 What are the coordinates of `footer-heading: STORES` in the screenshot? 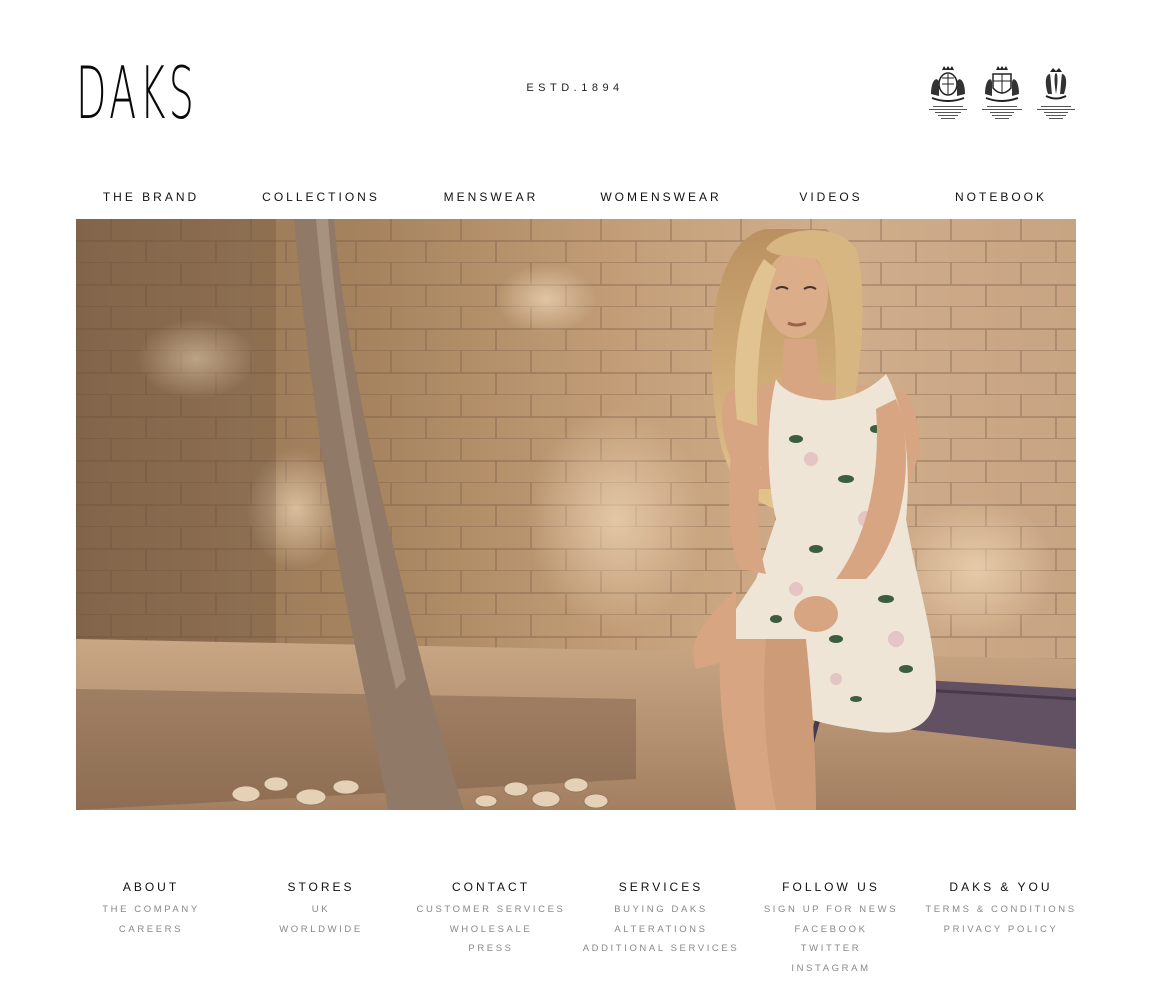 It's located at (321, 887).